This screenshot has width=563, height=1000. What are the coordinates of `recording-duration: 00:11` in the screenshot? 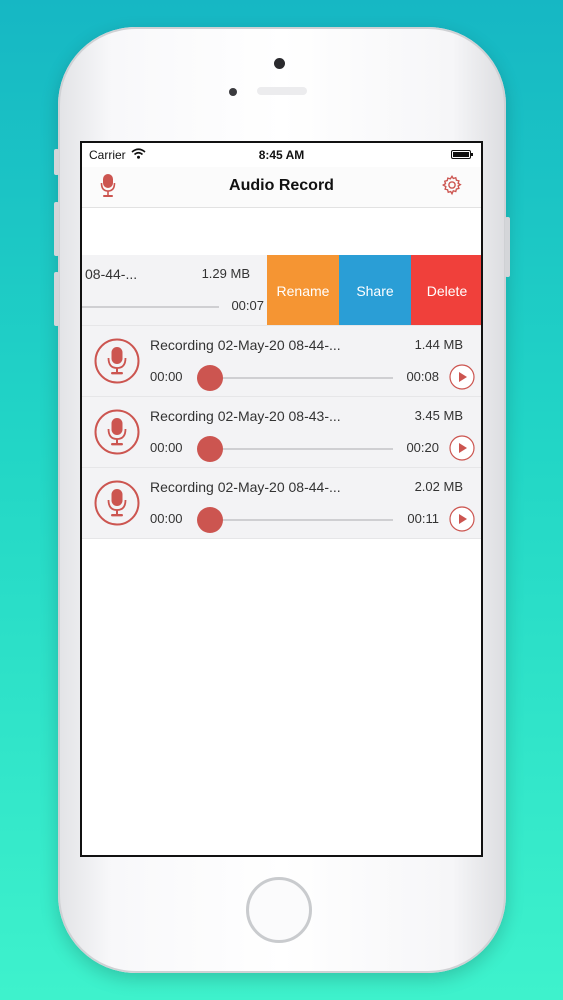 It's located at (423, 518).